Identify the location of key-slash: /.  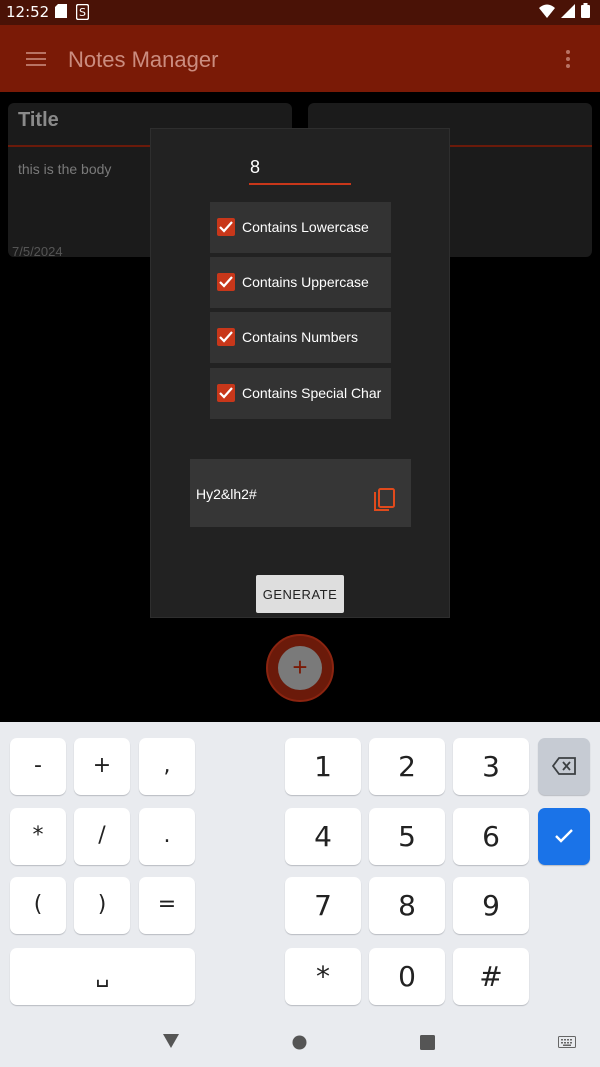
(102, 836).